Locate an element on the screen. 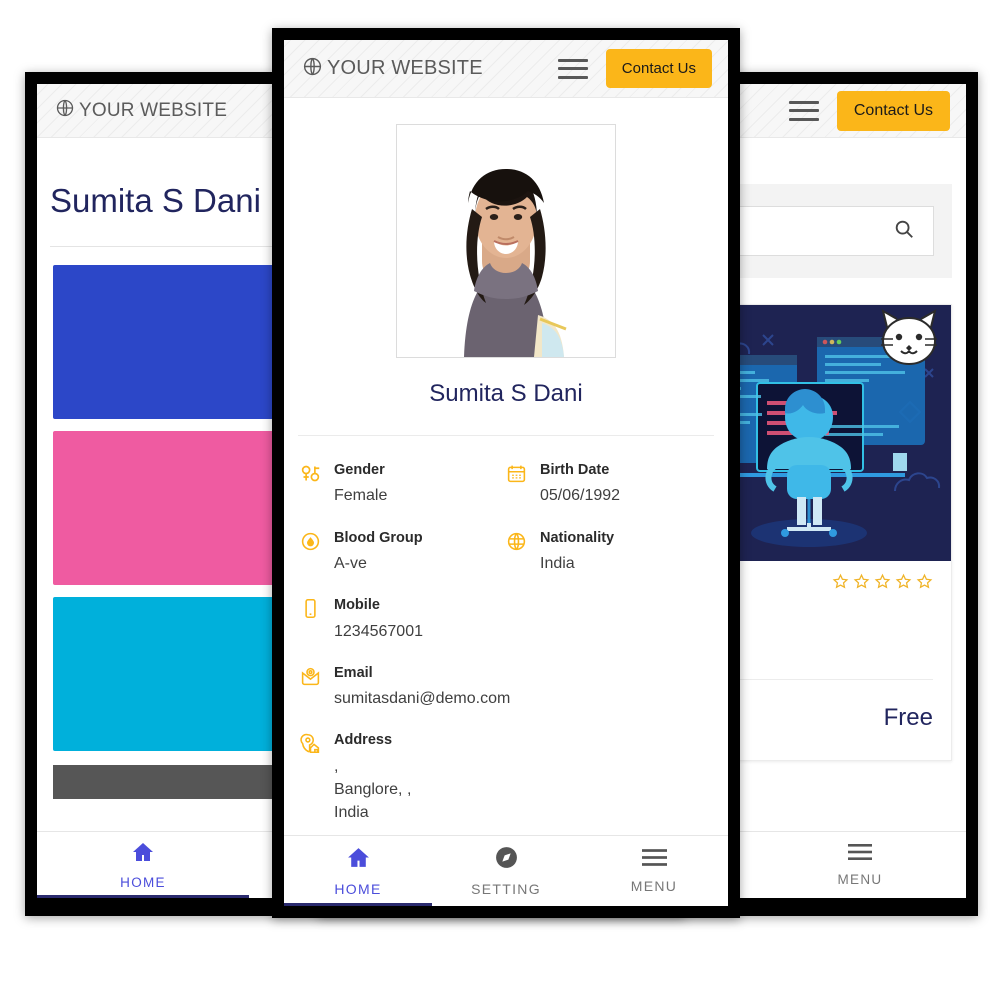  detail-row: Blood Group A-ve Nationality India is located at coordinates (506, 553).